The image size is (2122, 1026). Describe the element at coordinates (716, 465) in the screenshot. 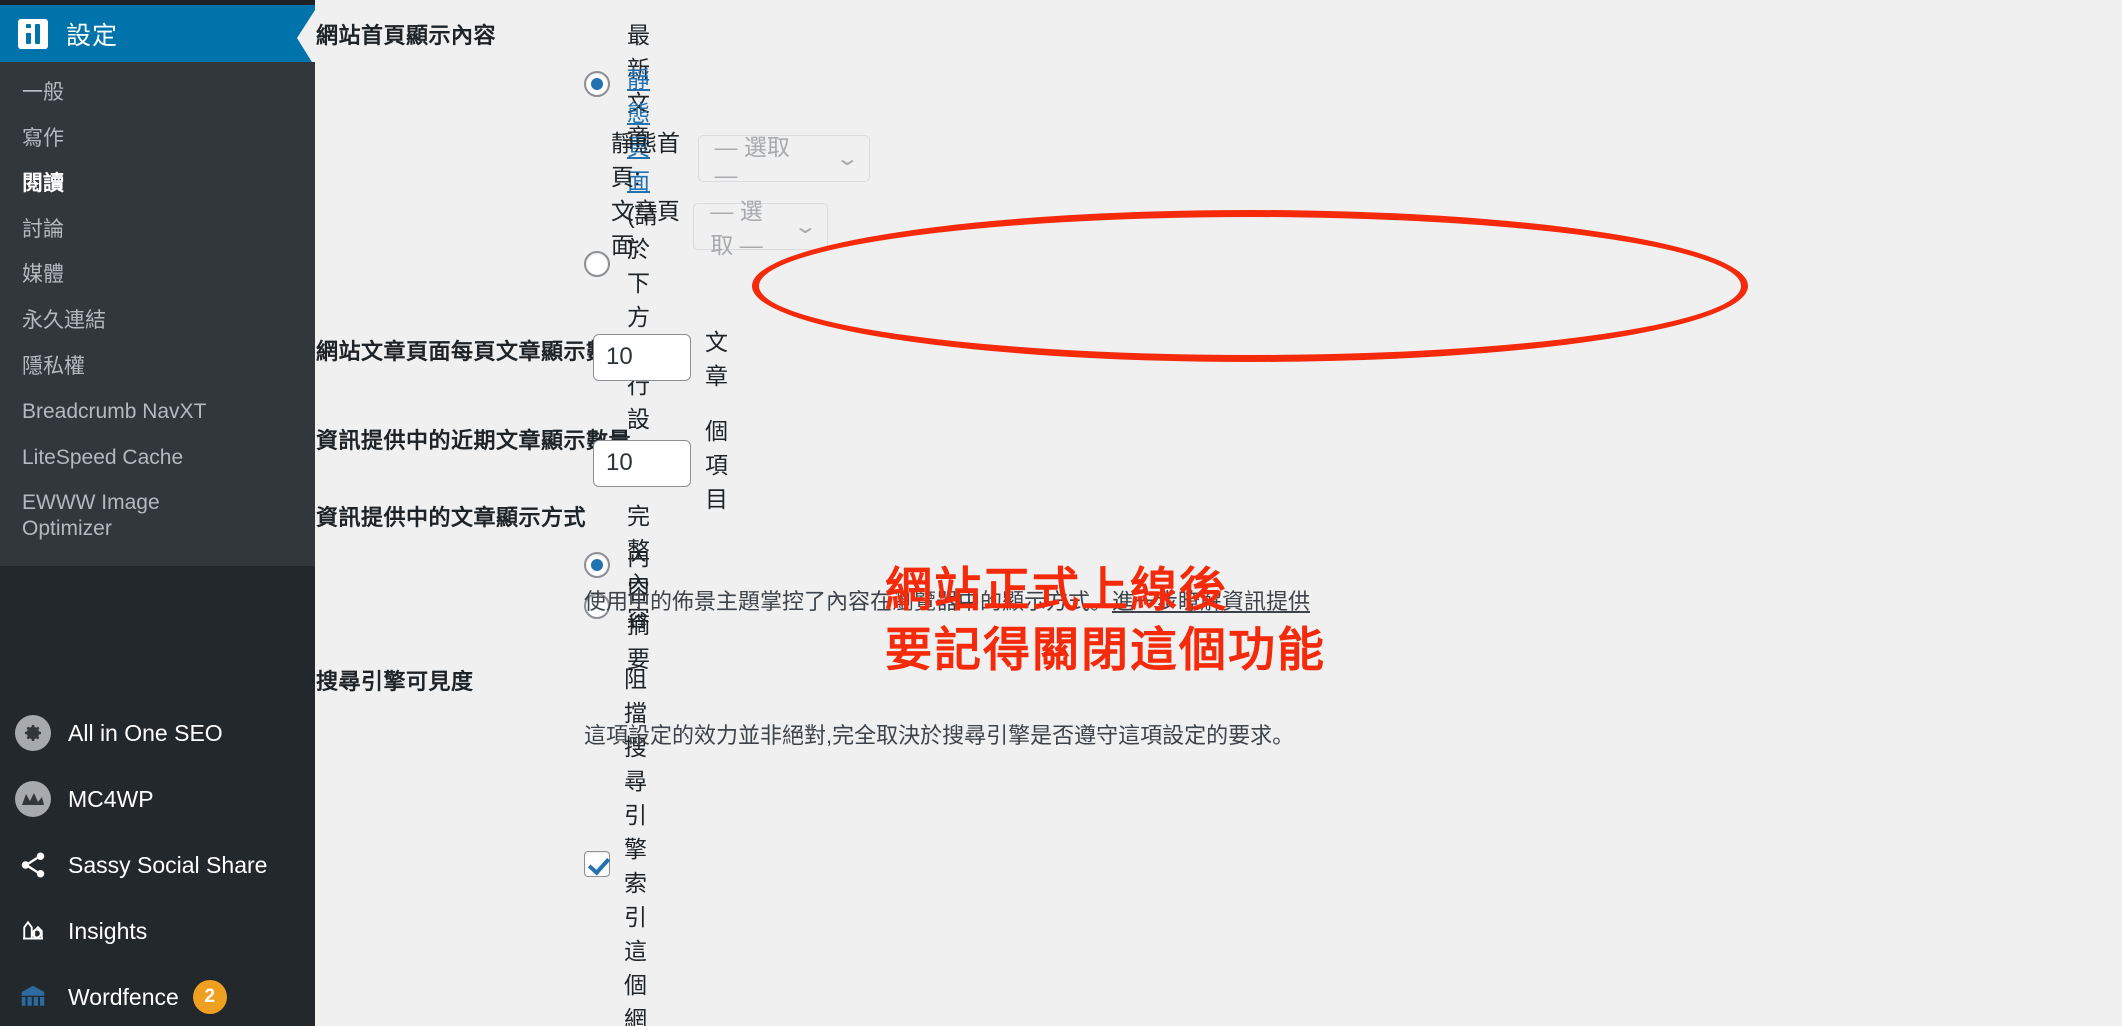

I see `posts-per-rss-unit: 個項目` at that location.